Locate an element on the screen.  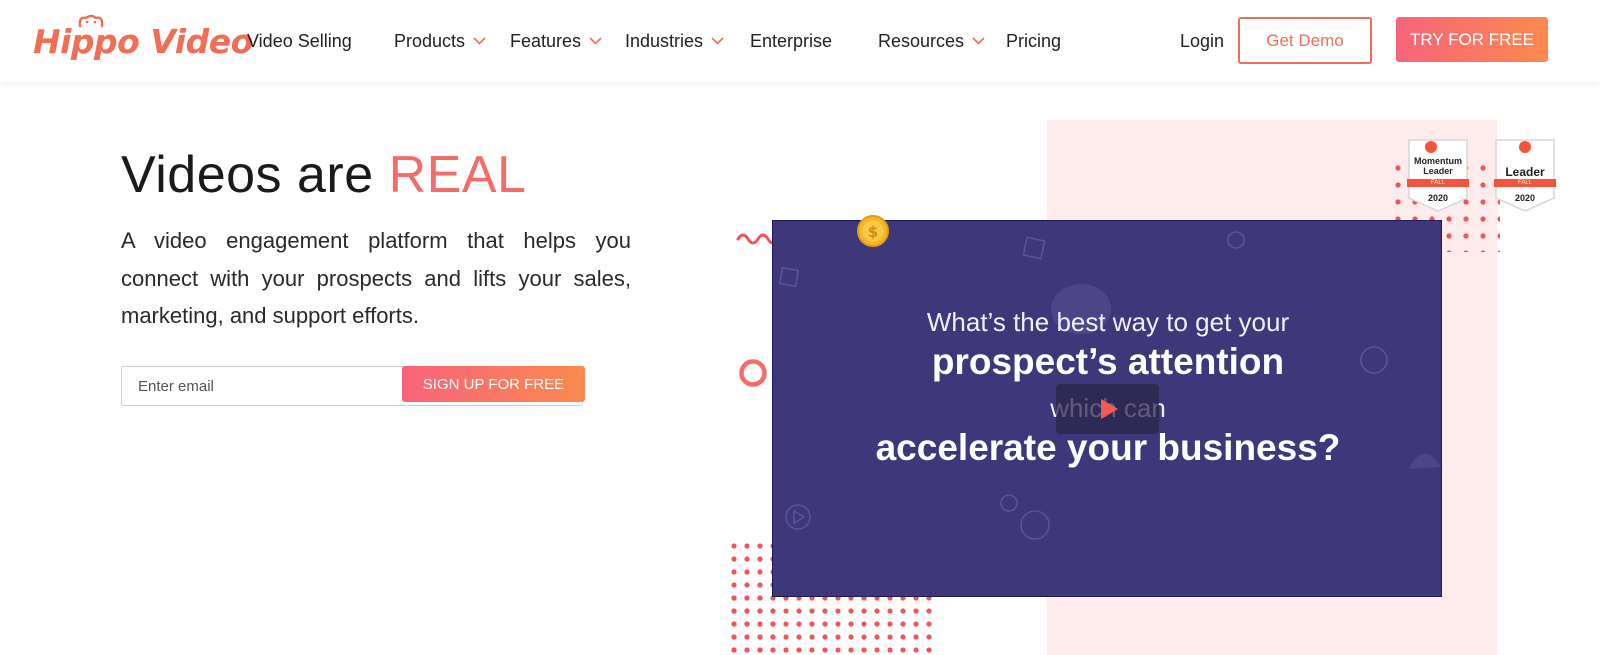
nav-item-features: Features is located at coordinates (556, 41).